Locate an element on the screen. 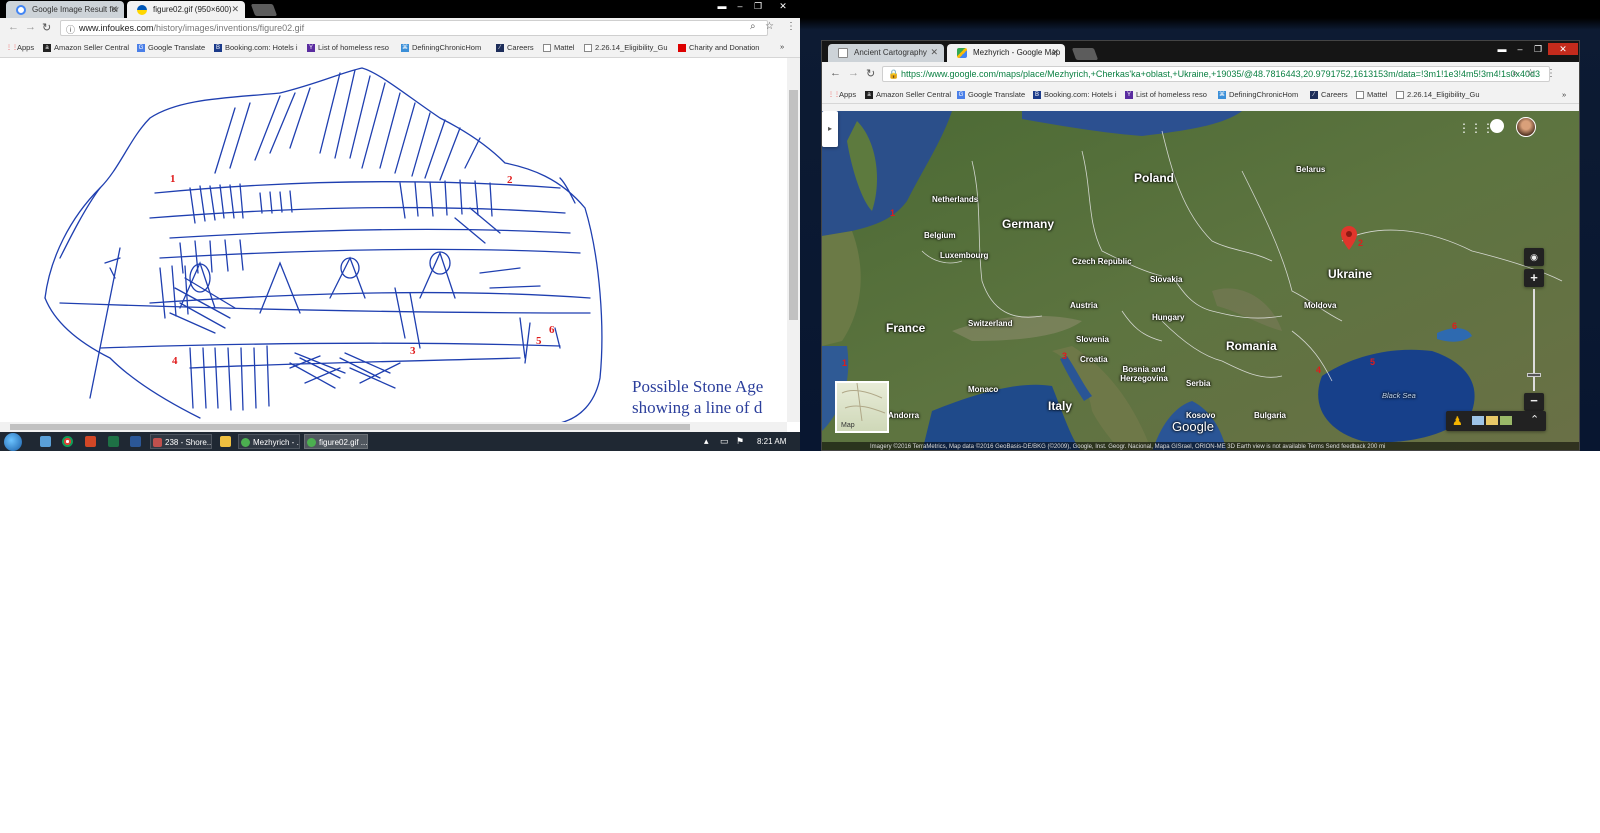 Image resolution: width=1600 pixels, height=833 pixels. map-type-toggle: Map is located at coordinates (862, 407).